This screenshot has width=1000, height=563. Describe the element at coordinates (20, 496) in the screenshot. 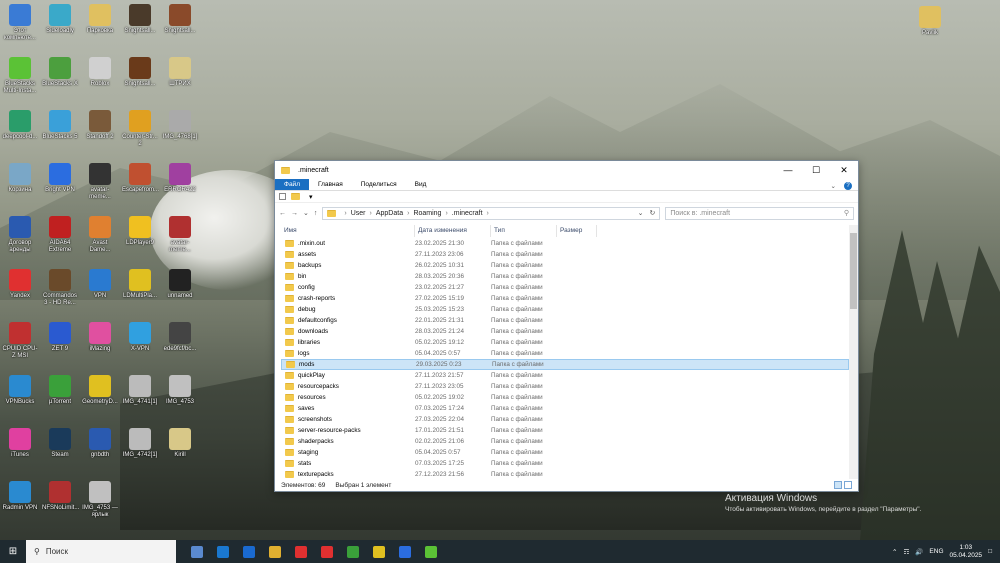

I see `desktop-icon: Radmin VPN` at that location.